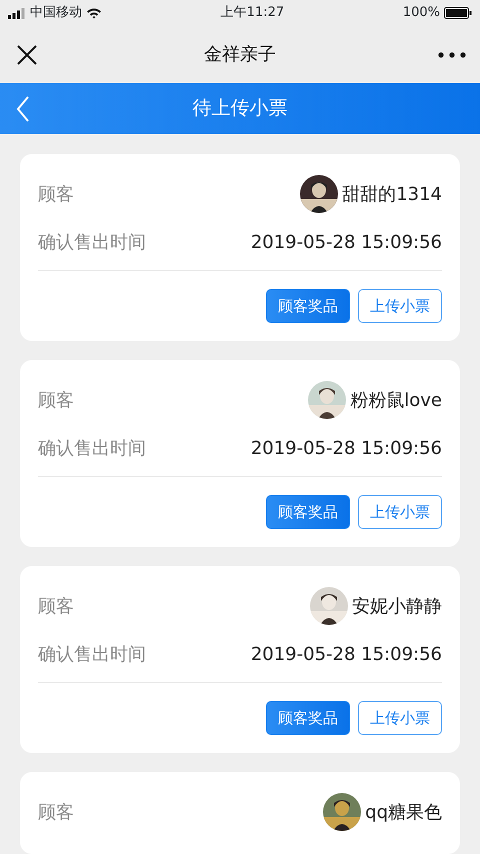  What do you see at coordinates (23, 109) in the screenshot?
I see `back-icon` at bounding box center [23, 109].